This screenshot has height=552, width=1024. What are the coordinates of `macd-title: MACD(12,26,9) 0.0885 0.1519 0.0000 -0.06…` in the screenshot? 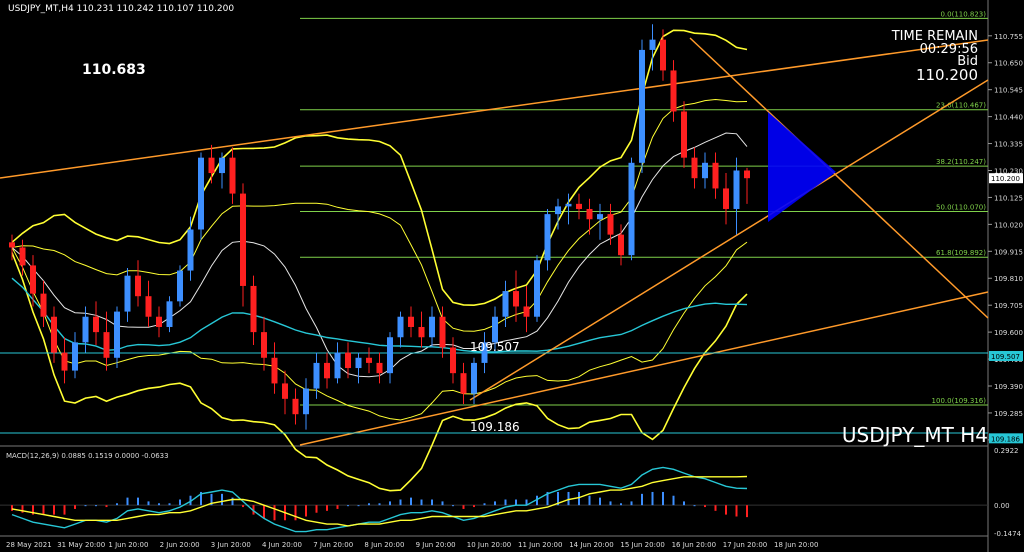 It's located at (87, 456).